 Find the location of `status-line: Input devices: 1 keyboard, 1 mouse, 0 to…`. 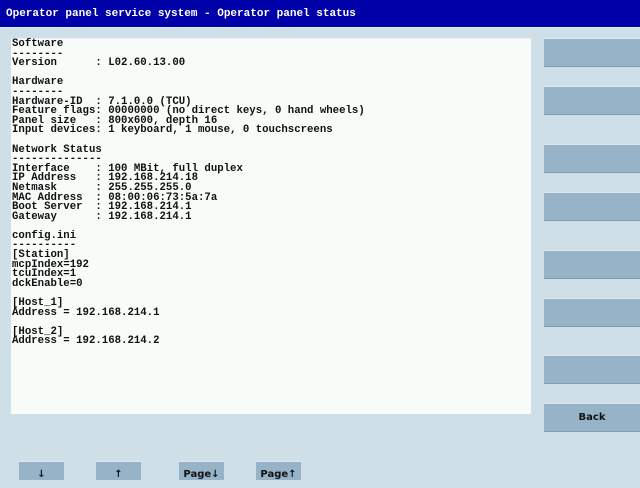

status-line: Input devices: 1 keyboard, 1 mouse, 0 to… is located at coordinates (172, 130).